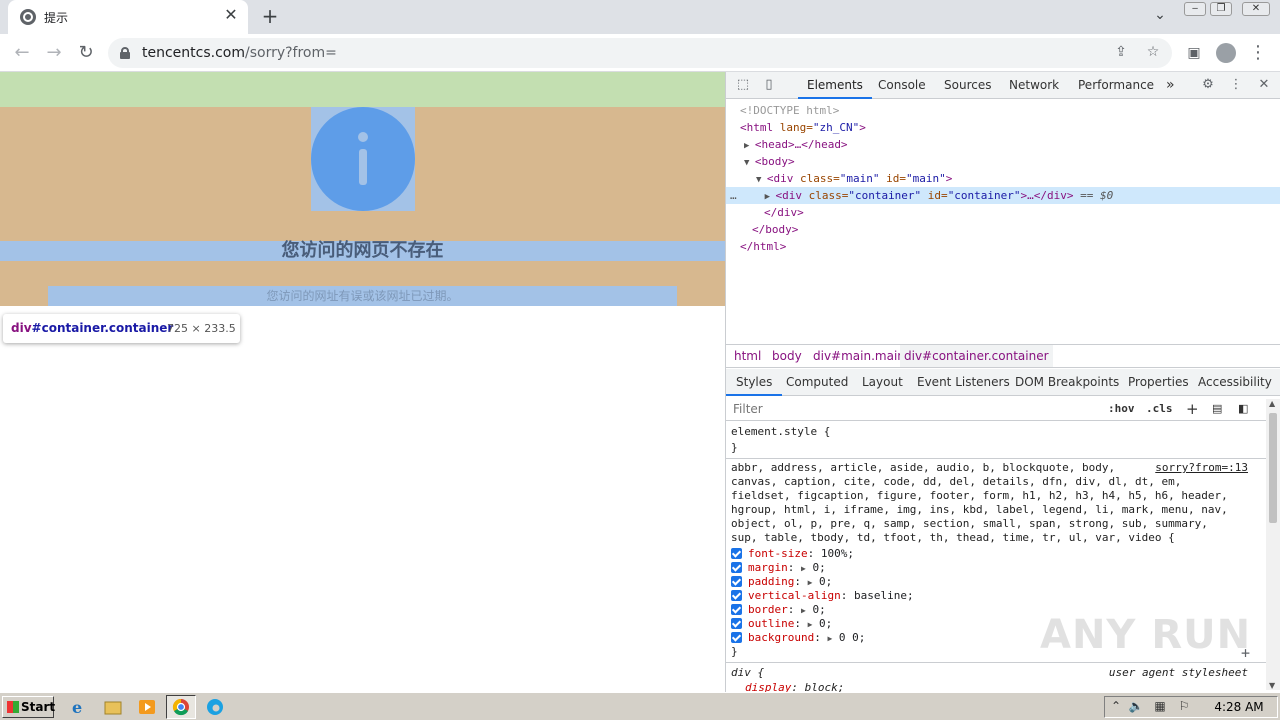  I want to click on tab-search-chevron-icon: ⌄, so click(1160, 17).